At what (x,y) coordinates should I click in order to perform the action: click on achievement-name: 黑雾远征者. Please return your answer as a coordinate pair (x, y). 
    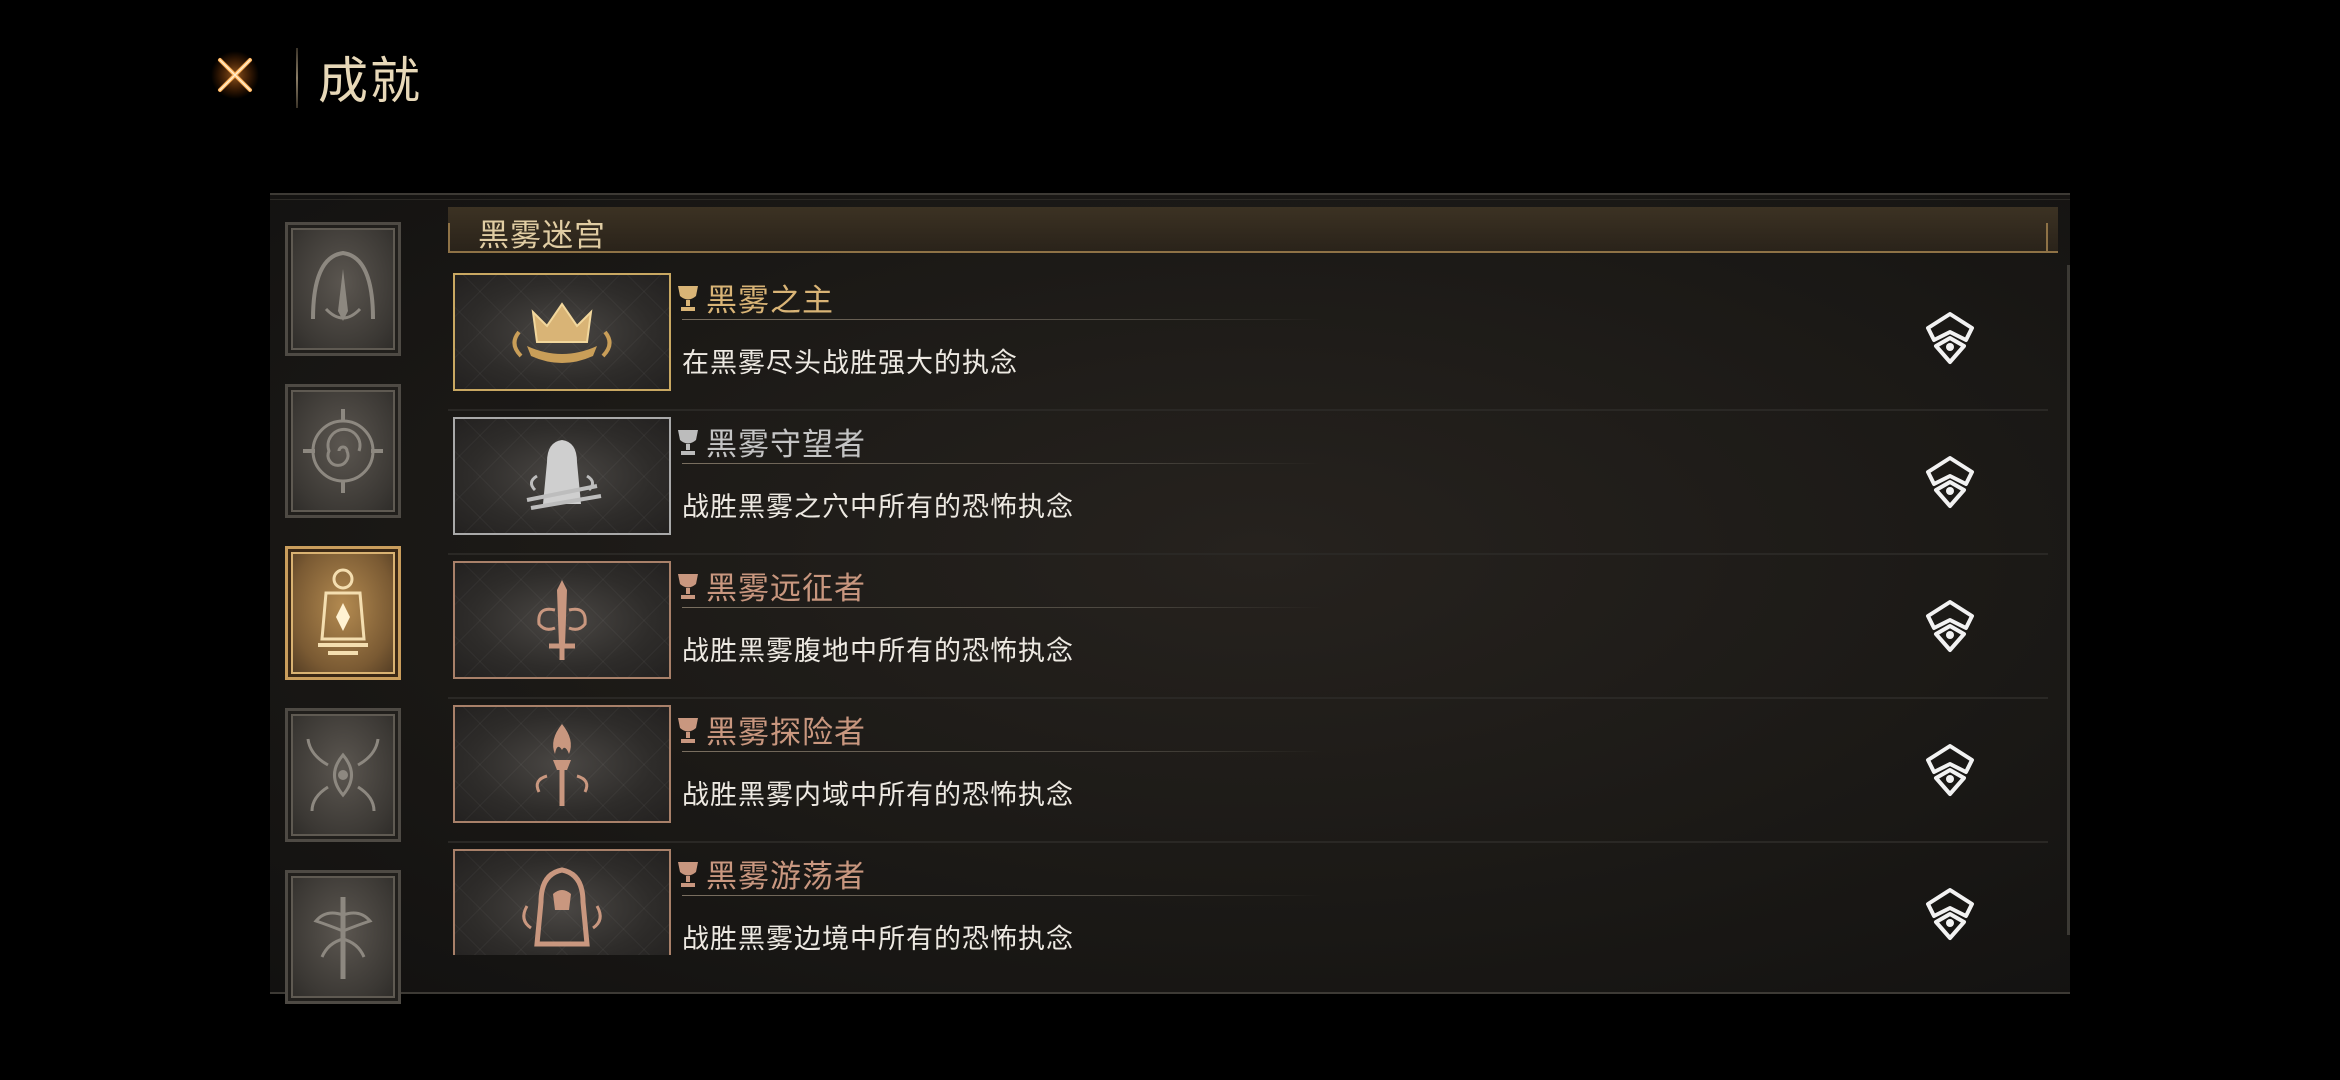
    Looking at the image, I should click on (786, 589).